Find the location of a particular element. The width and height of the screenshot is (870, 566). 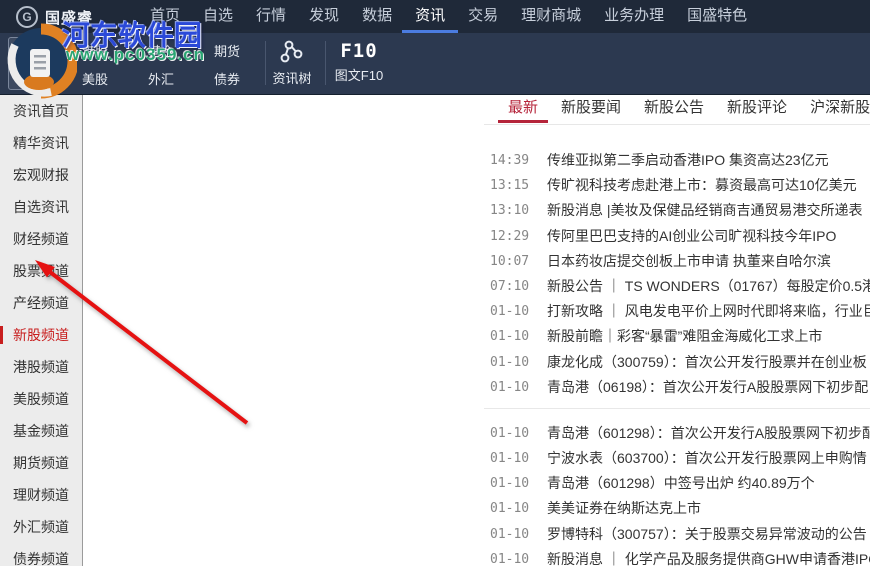

news-row: 13:15 传旷视科技考虑赴港上市：募资最高可达10亿美元 is located at coordinates (677, 185).